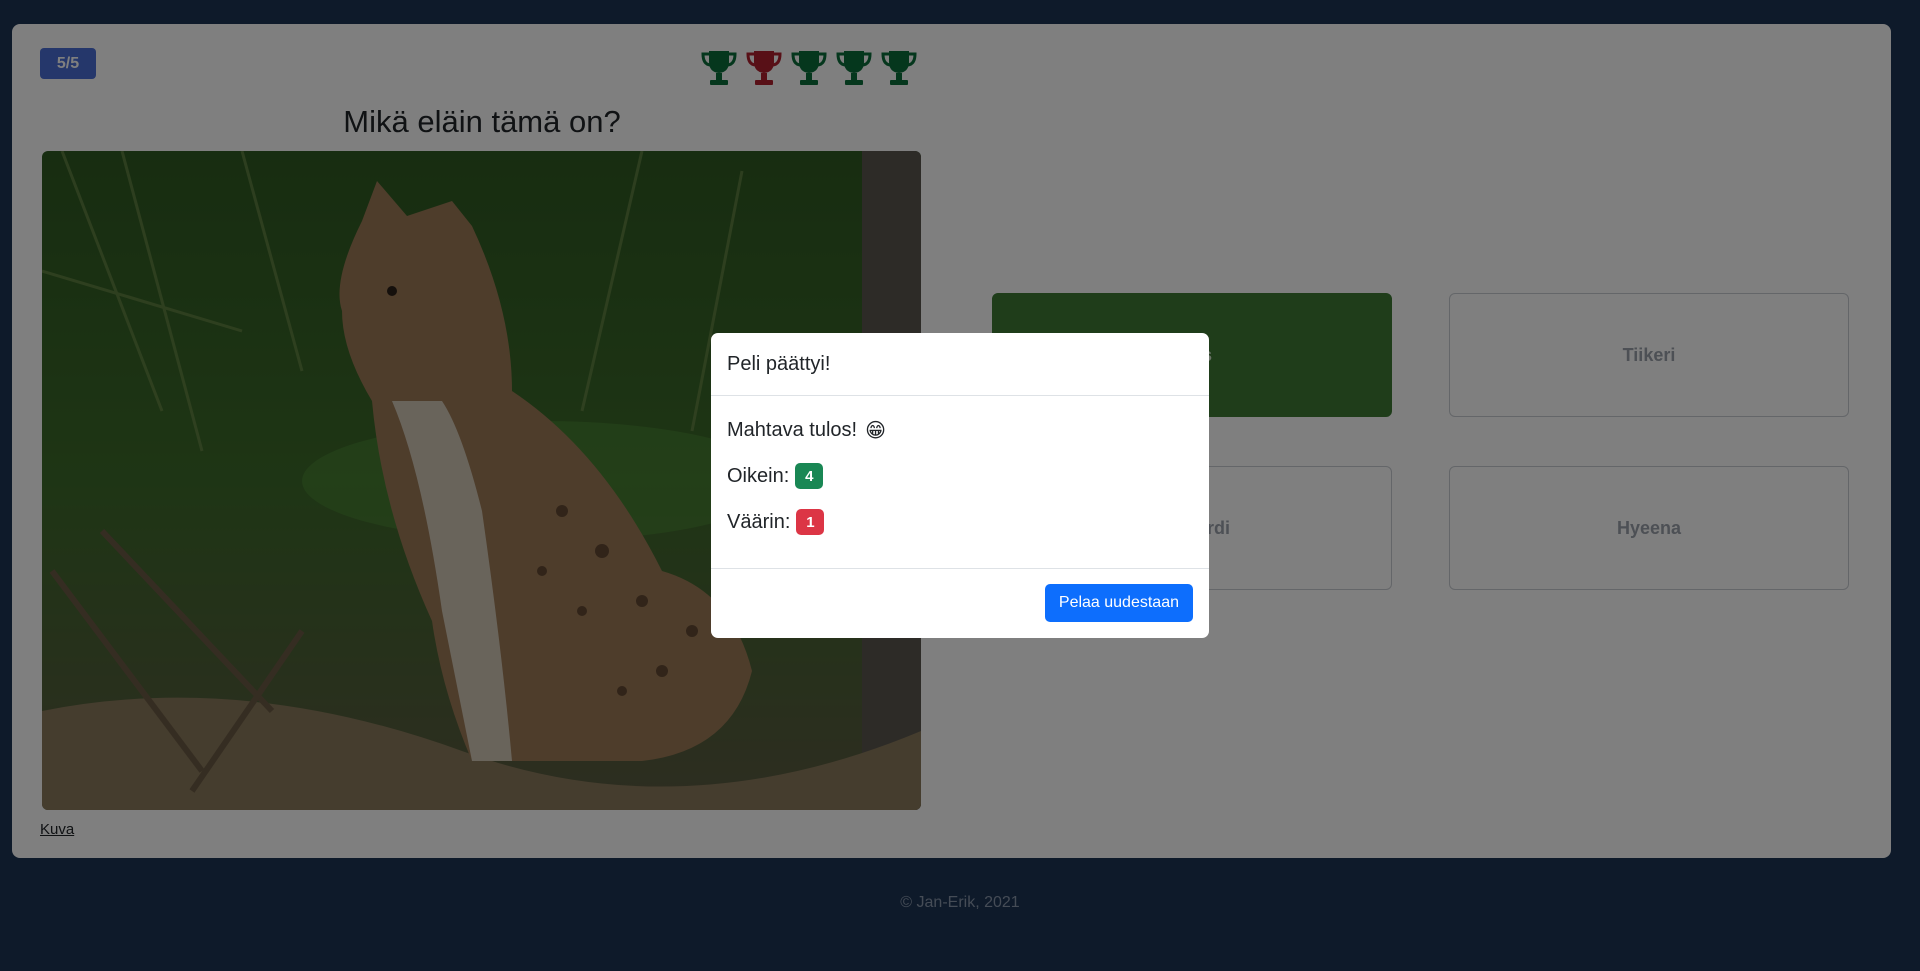 The width and height of the screenshot is (1920, 971). Describe the element at coordinates (1118, 603) in the screenshot. I see `play-again-button: Pelaa uudestaan` at that location.